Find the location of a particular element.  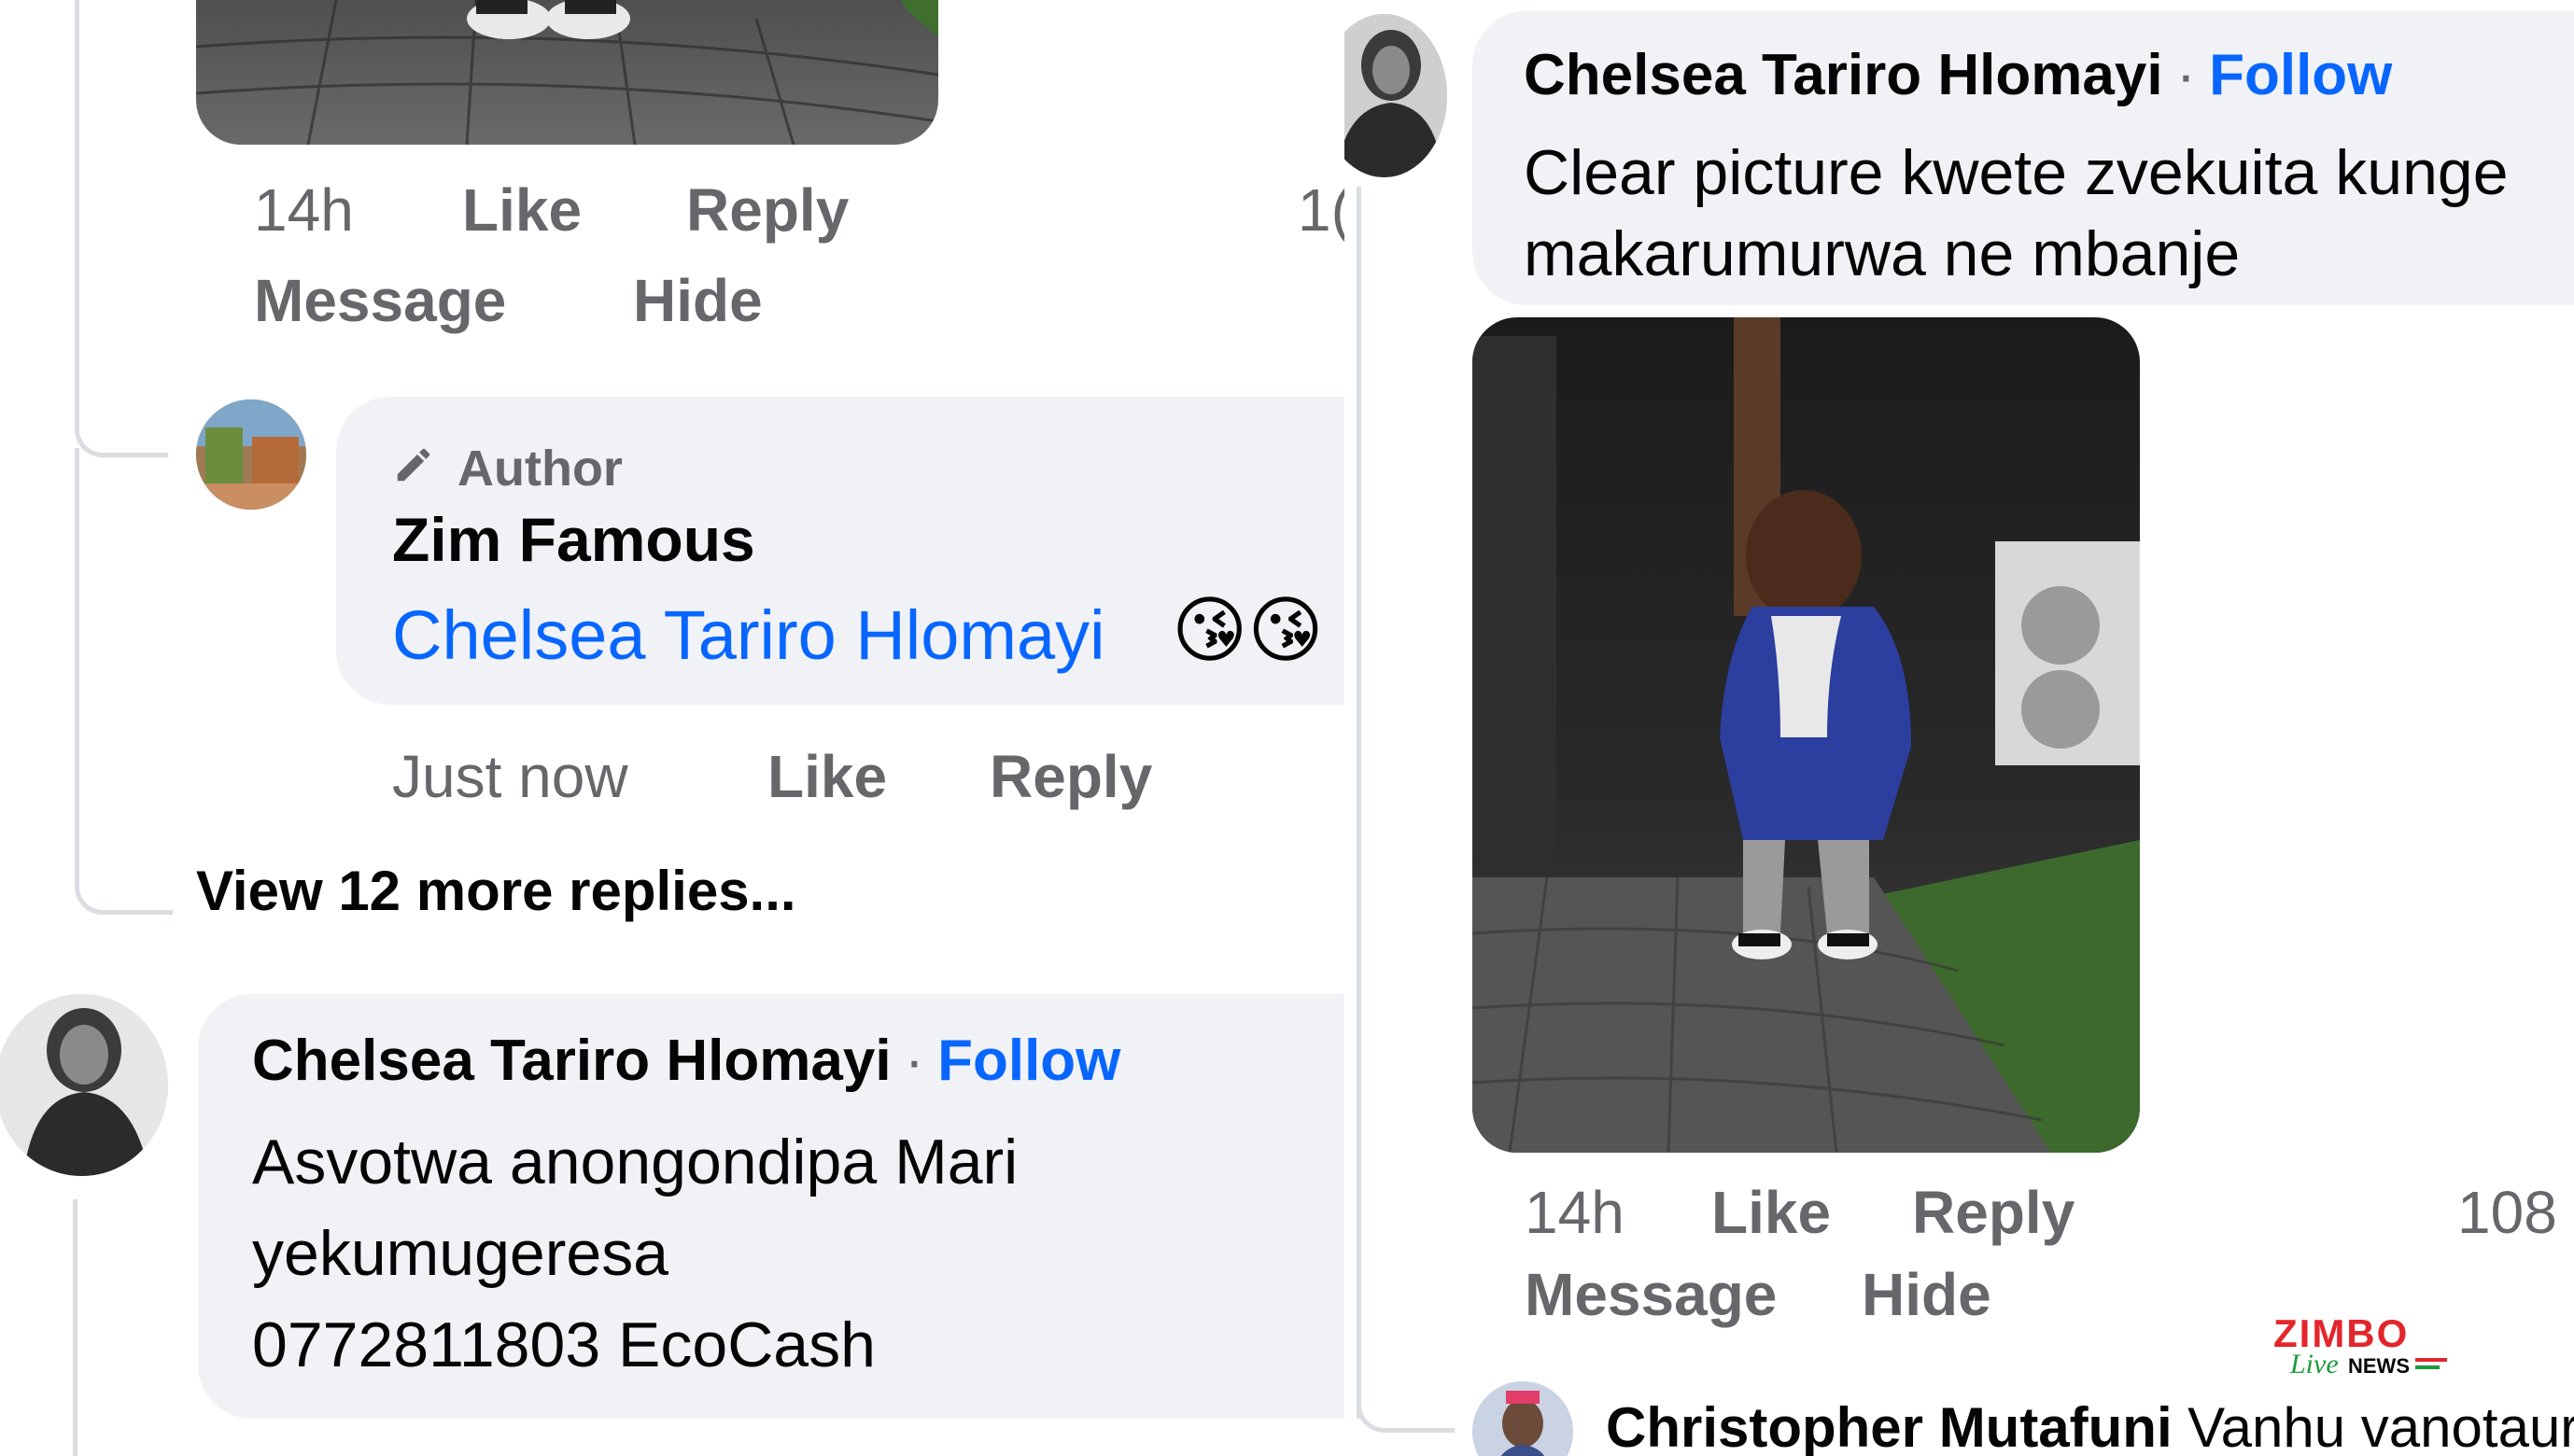

commenter-name: Zim Famous is located at coordinates (573, 539).